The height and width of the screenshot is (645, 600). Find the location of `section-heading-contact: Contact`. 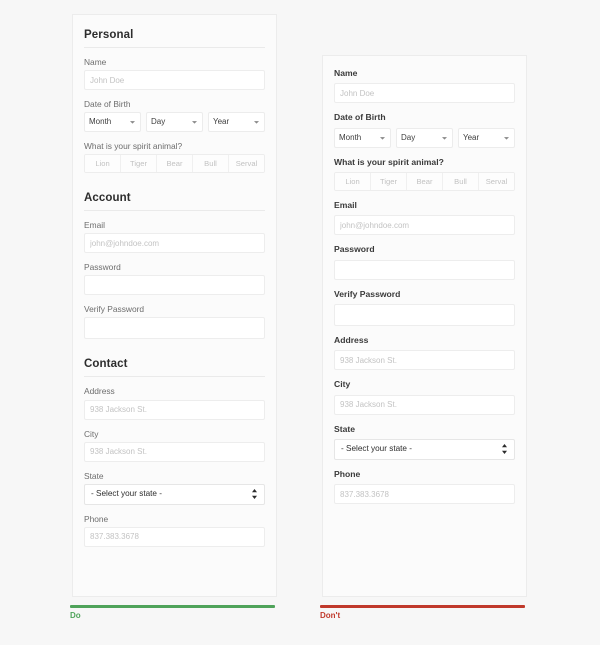

section-heading-contact: Contact is located at coordinates (174, 368).